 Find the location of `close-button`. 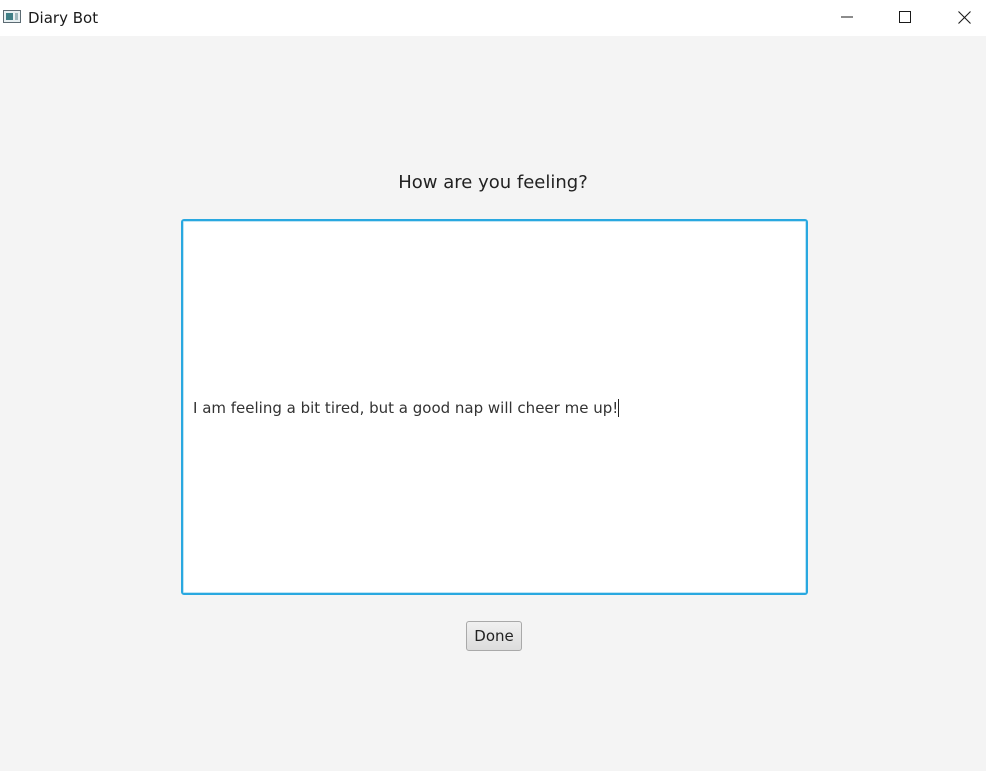

close-button is located at coordinates (960, 17).